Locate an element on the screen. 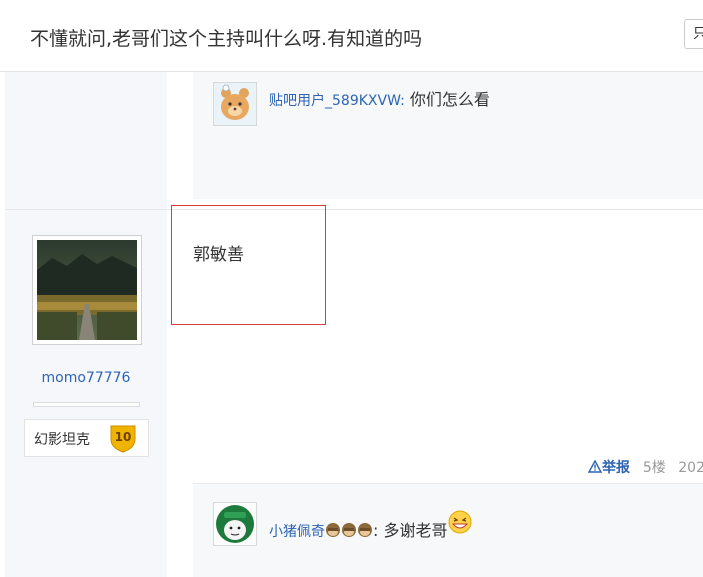 The height and width of the screenshot is (577, 703). report-button: 举报 is located at coordinates (611, 467).